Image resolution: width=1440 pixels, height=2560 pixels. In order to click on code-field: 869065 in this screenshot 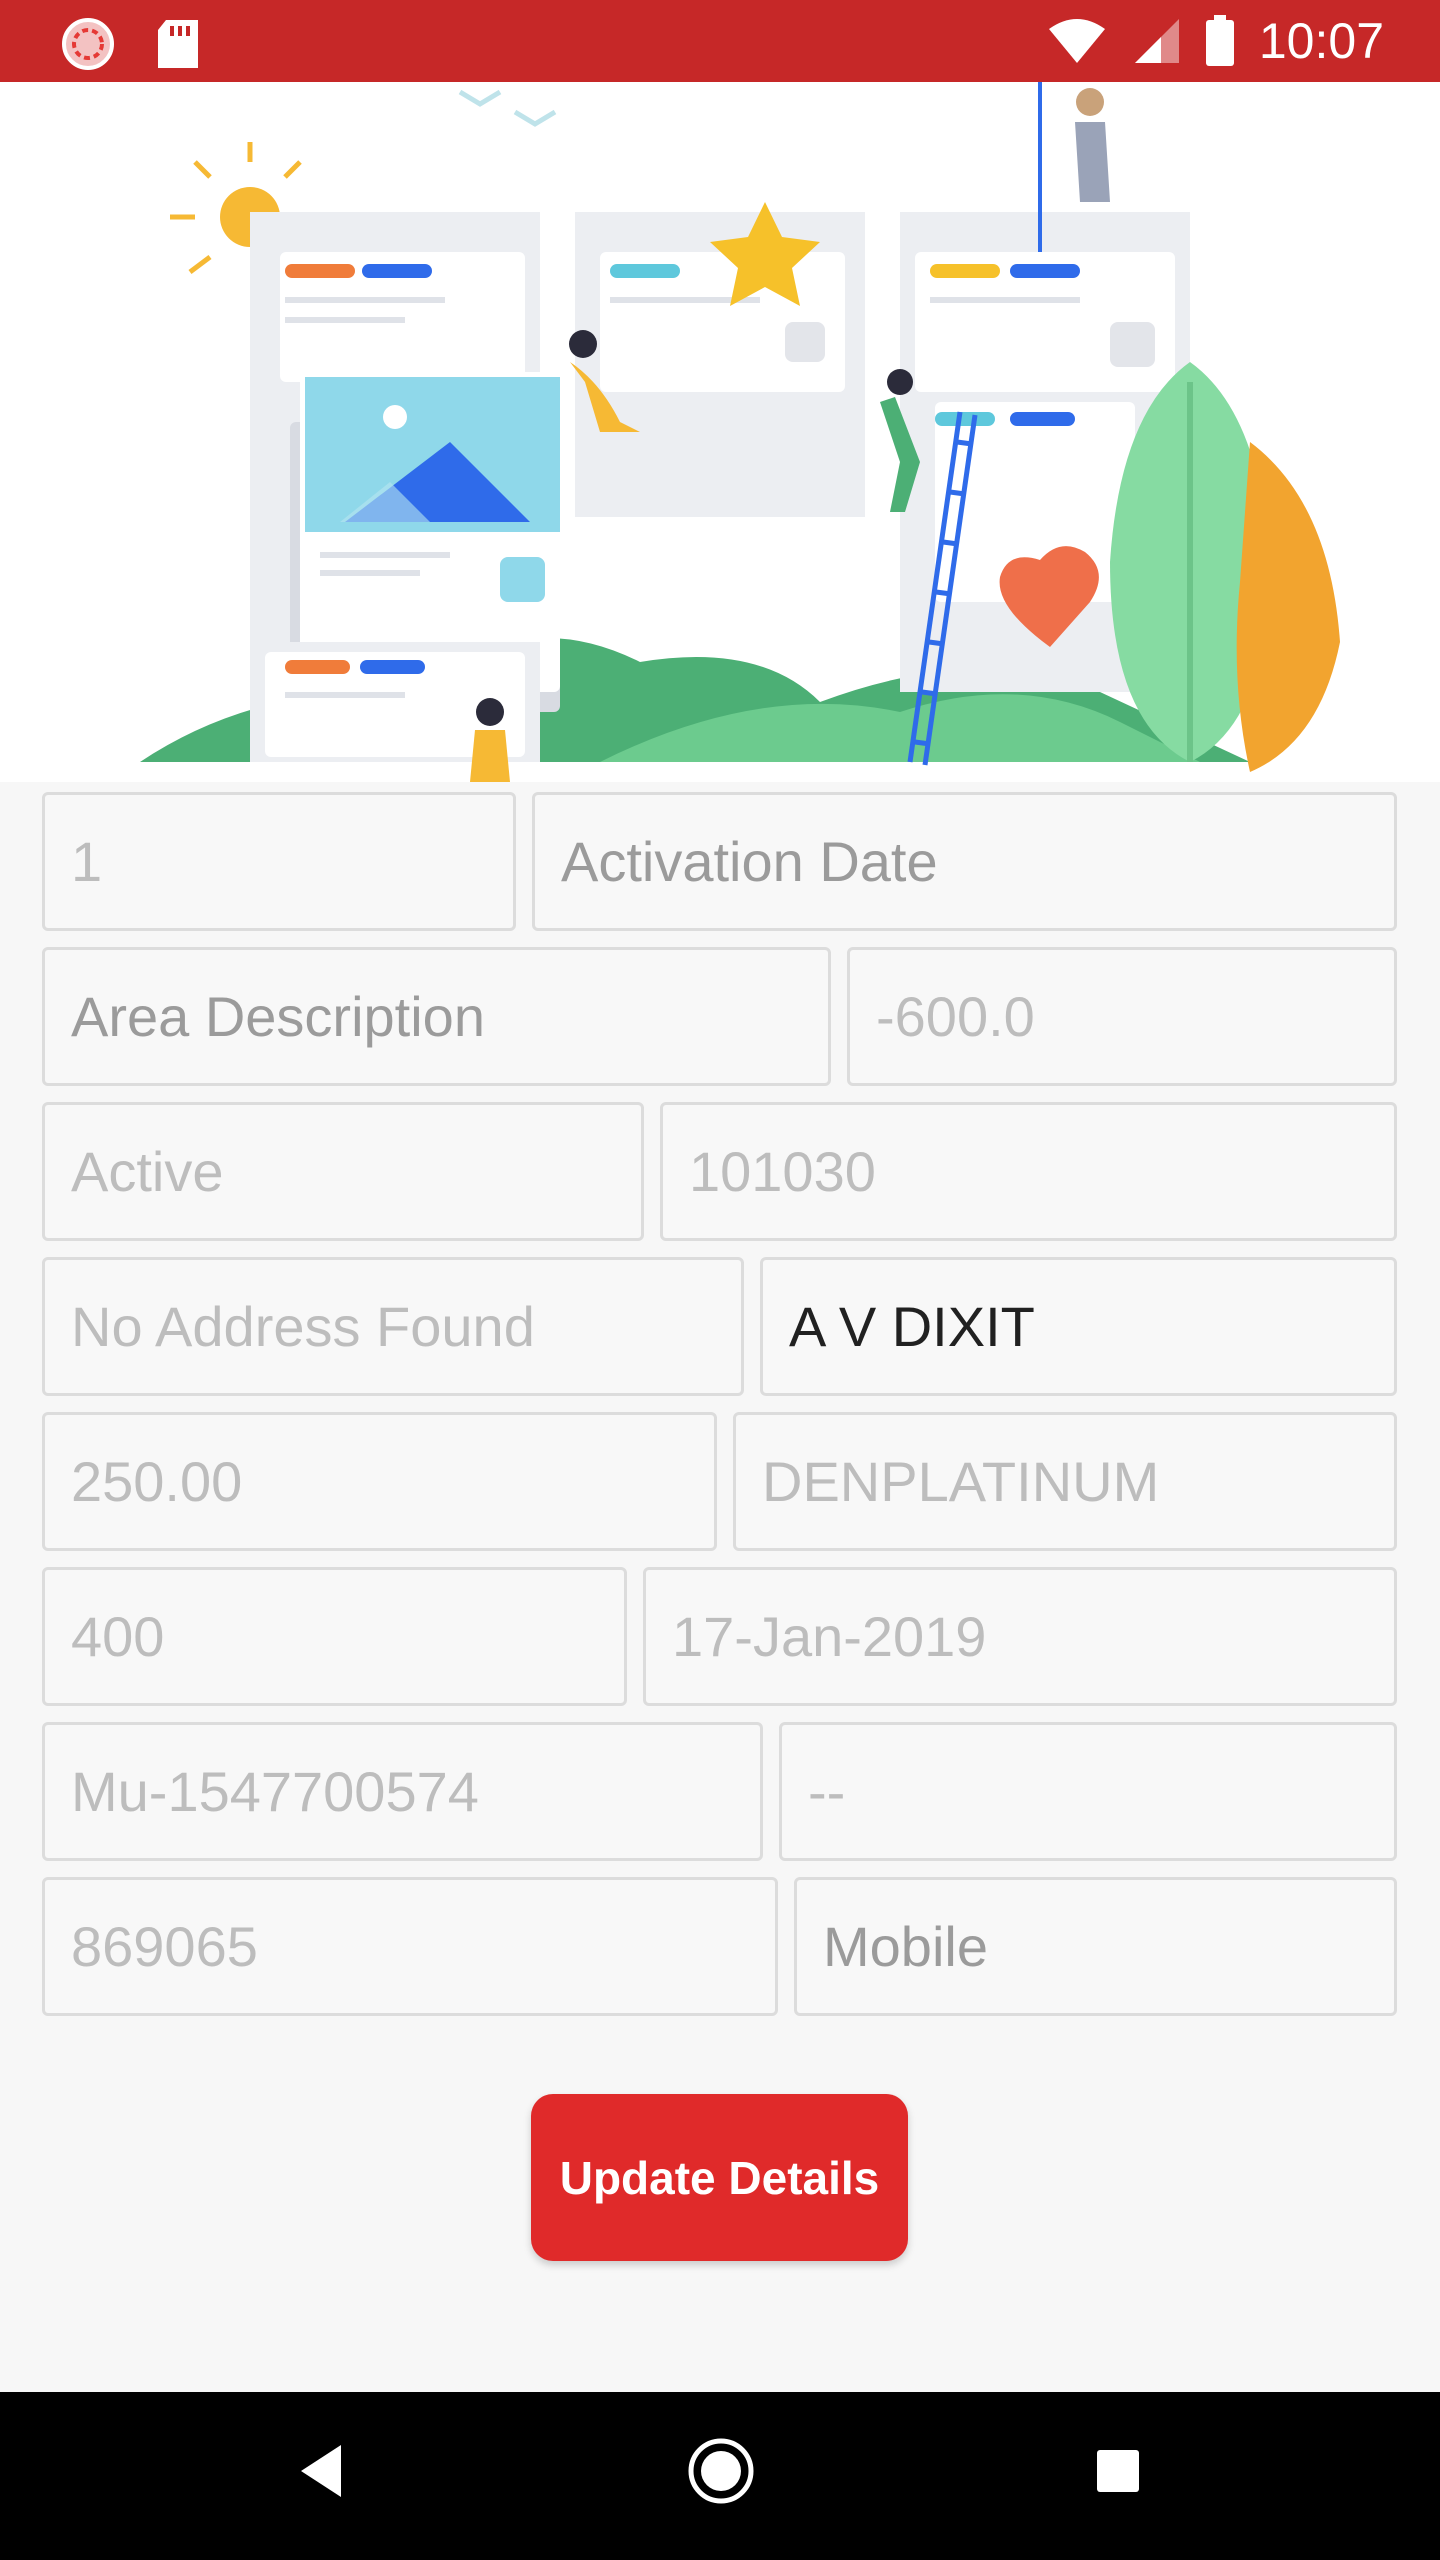, I will do `click(410, 1946)`.